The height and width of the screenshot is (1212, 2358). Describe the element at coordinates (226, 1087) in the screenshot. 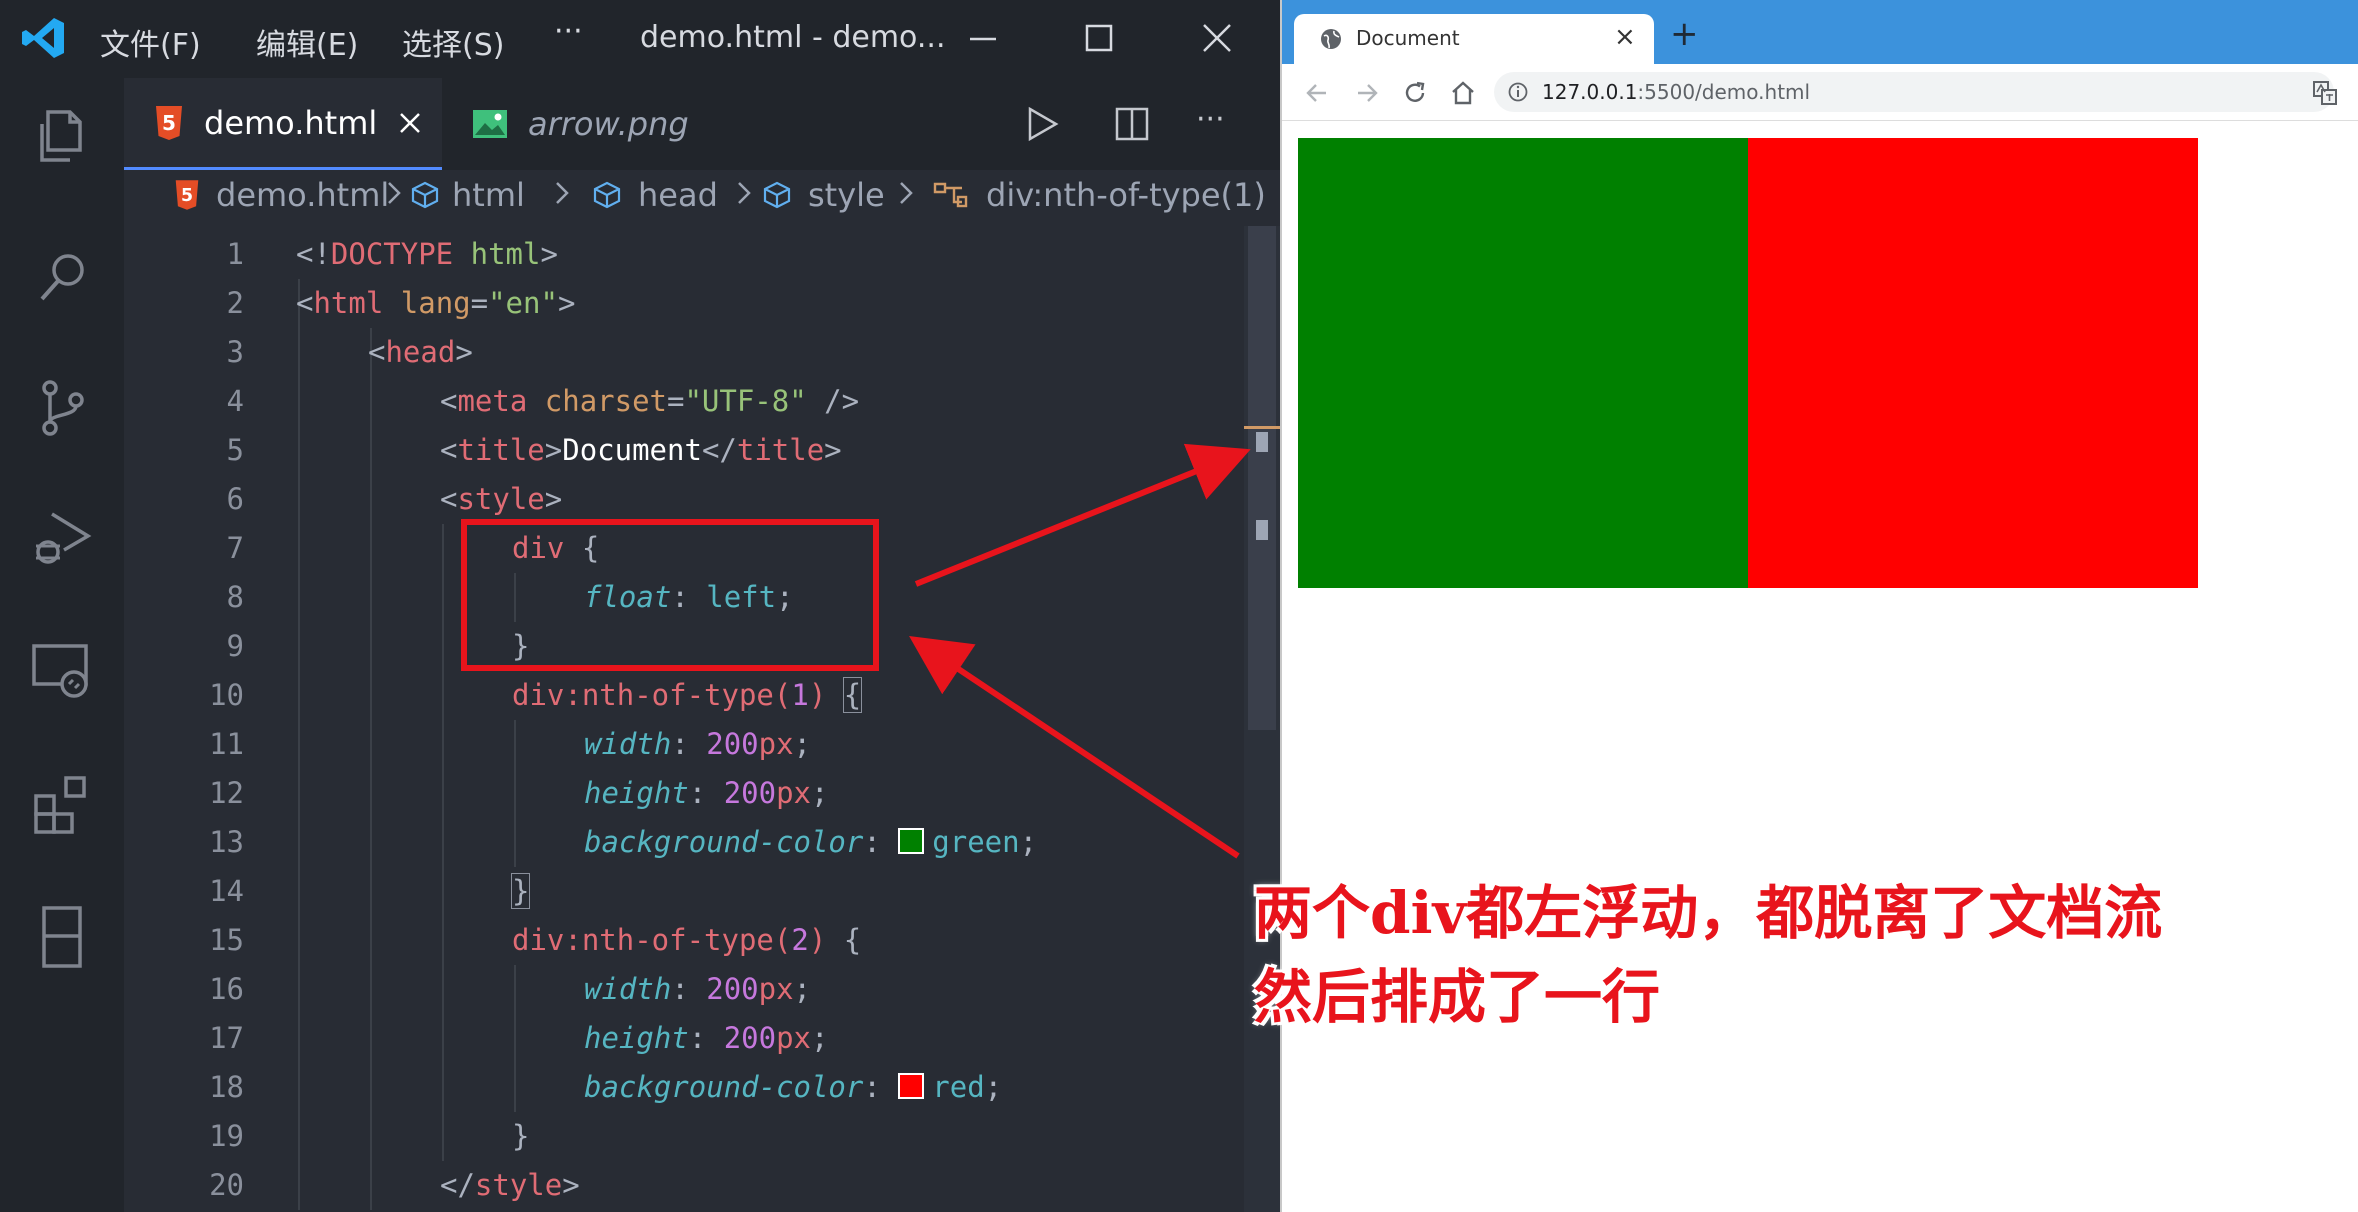

I see `line-number: 18` at that location.